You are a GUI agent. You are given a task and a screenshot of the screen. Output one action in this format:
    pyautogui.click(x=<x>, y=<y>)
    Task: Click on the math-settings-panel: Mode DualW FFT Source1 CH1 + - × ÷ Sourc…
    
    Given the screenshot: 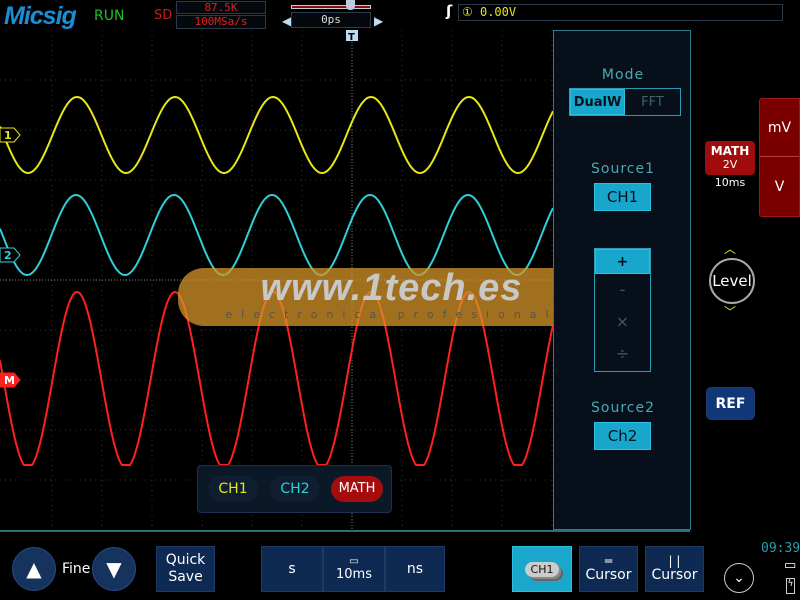 What is the action you would take?
    pyautogui.click(x=622, y=280)
    